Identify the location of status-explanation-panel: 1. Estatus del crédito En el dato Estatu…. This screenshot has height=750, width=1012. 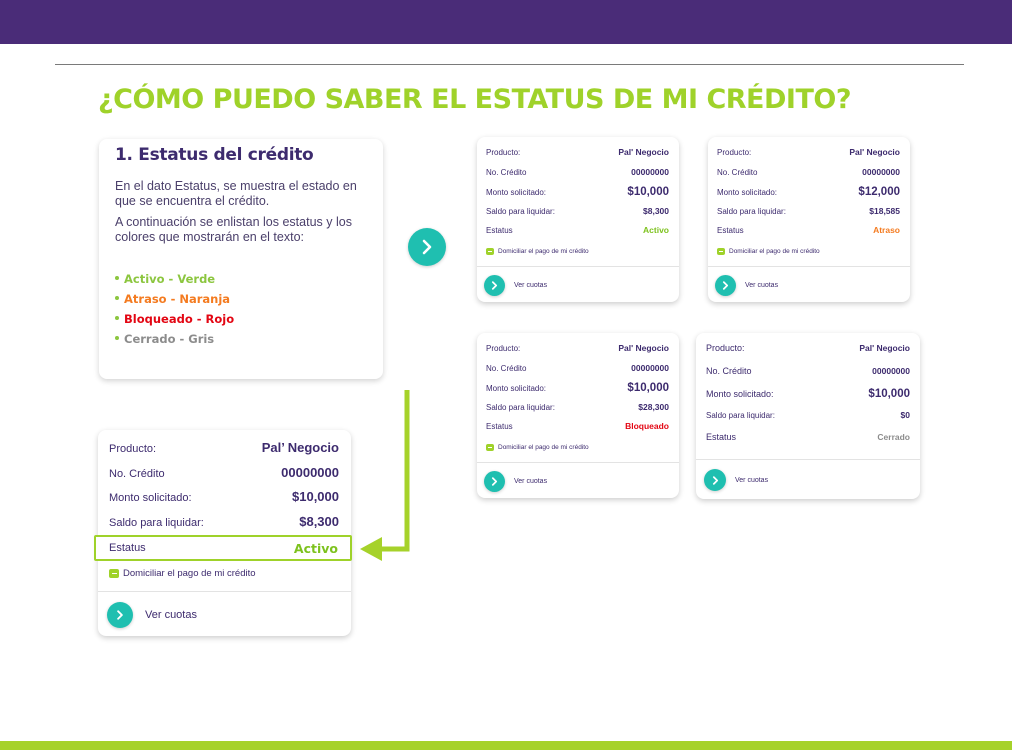
(241, 259).